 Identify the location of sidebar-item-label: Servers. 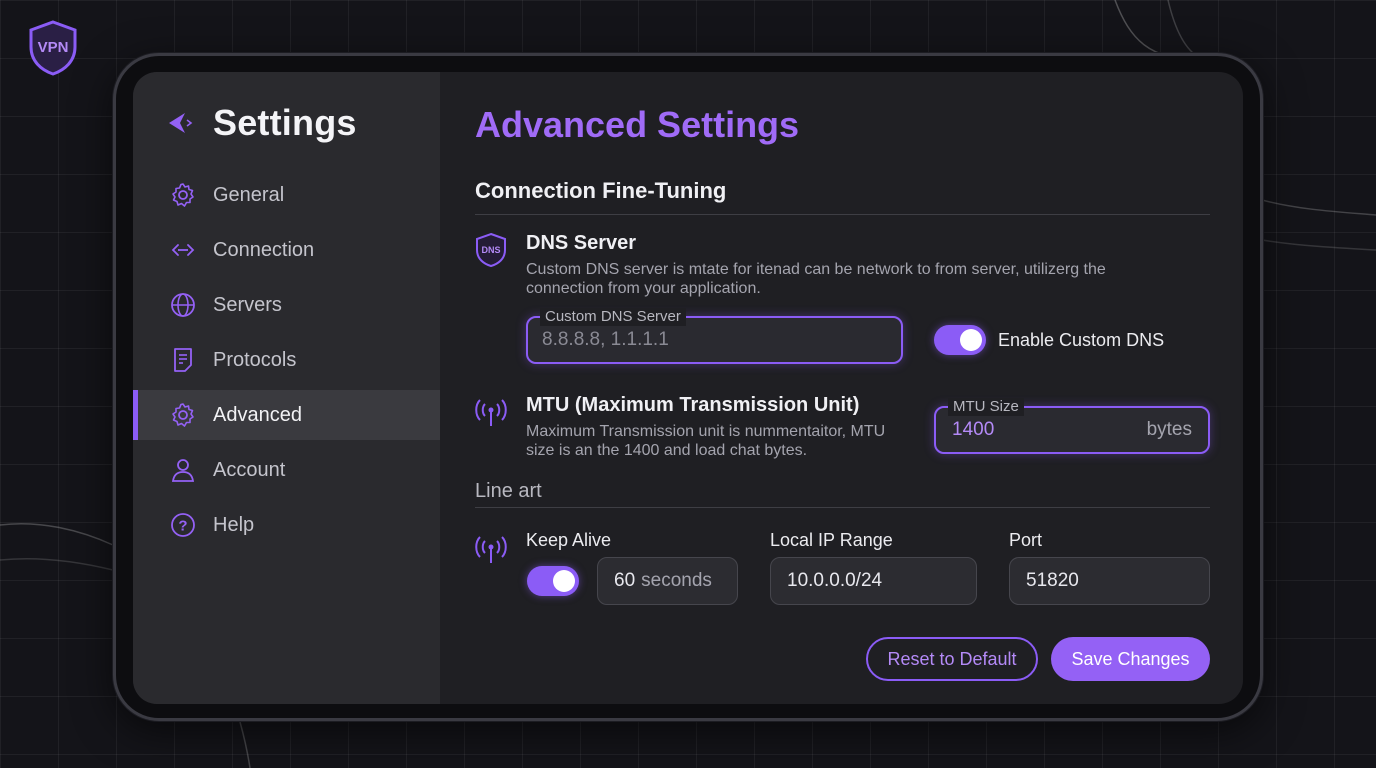
(247, 304).